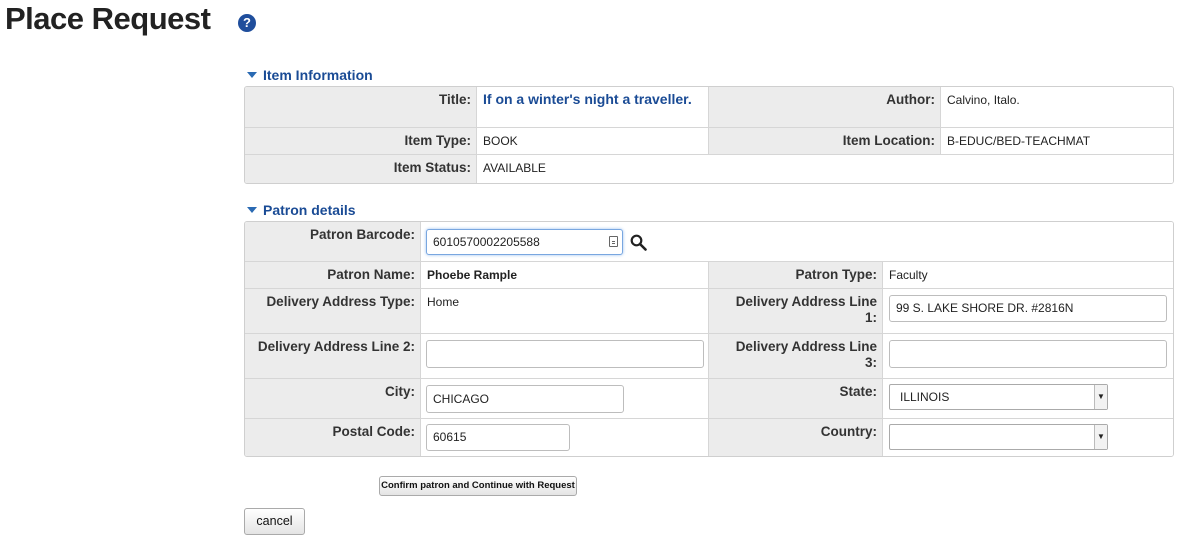  Describe the element at coordinates (498, 437) in the screenshot. I see `postal-code-input: 60615` at that location.